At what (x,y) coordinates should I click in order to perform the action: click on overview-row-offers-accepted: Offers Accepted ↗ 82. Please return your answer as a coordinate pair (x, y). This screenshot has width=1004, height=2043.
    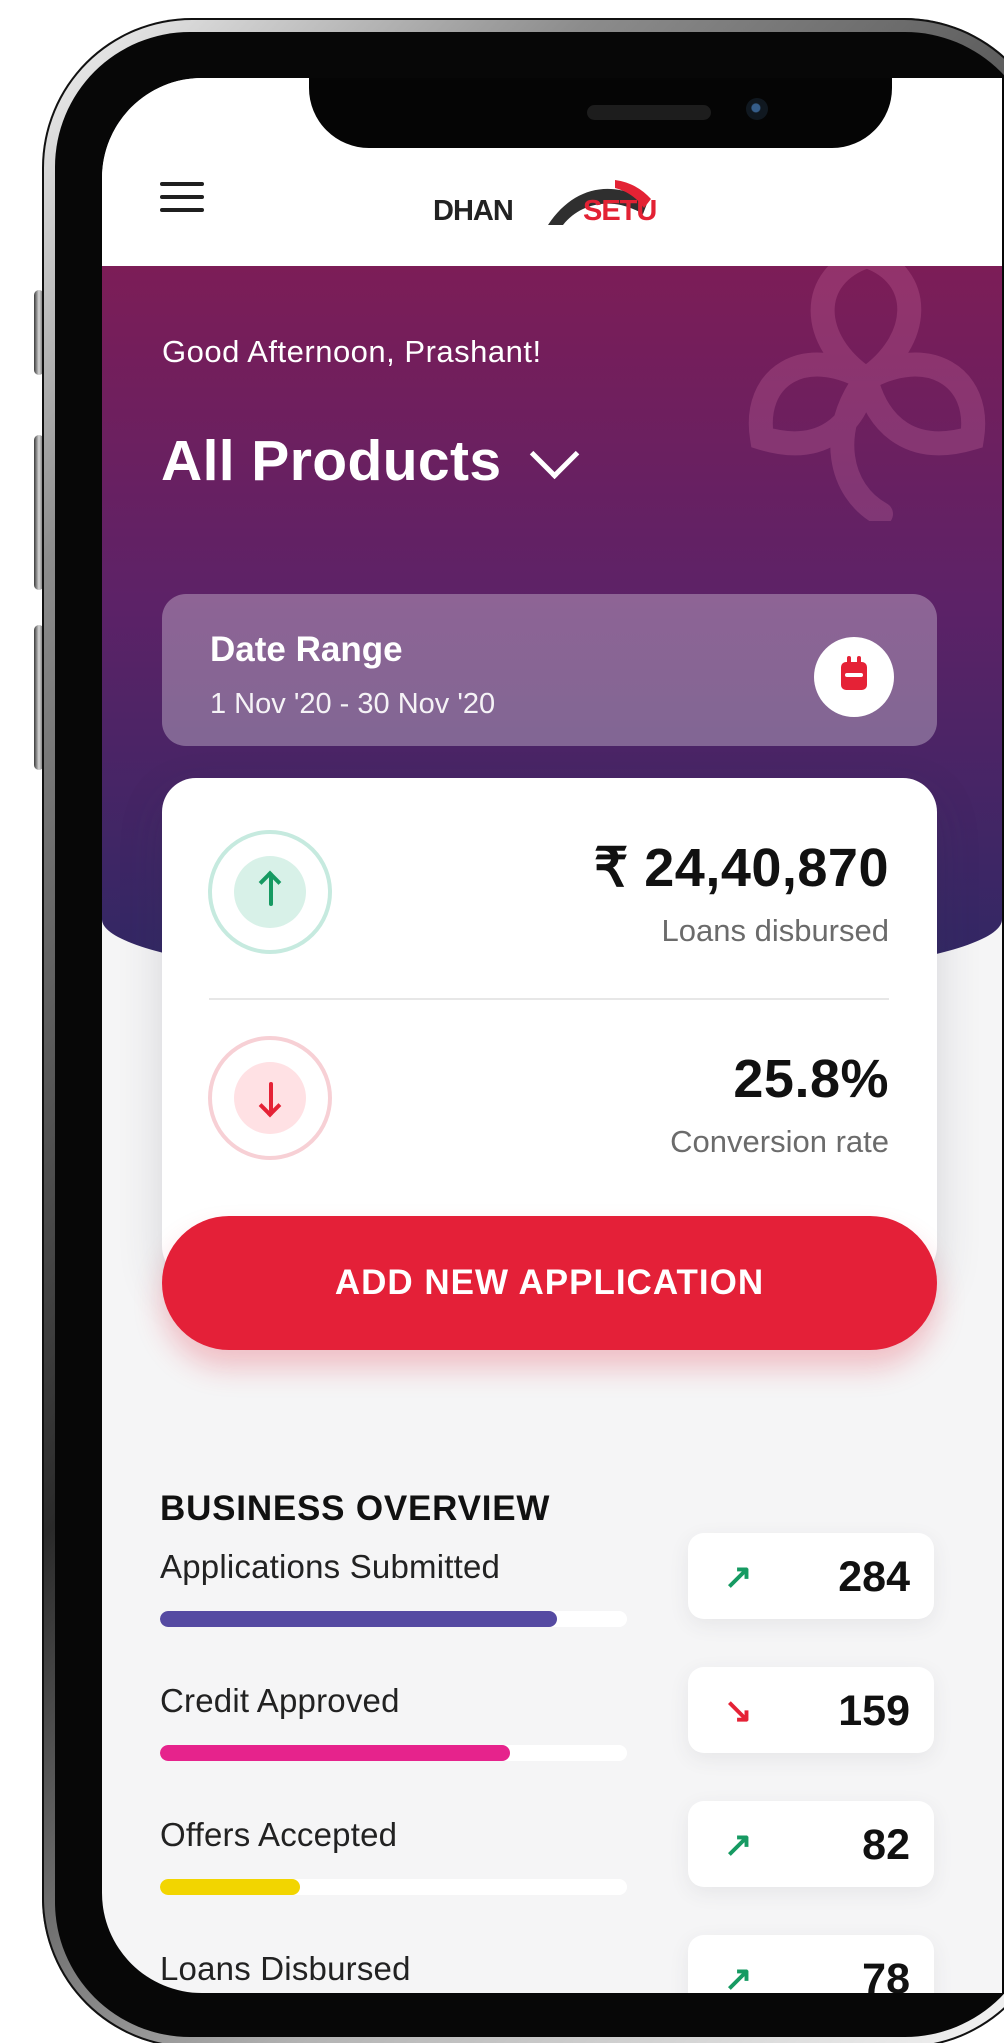
    Looking at the image, I should click on (550, 1858).